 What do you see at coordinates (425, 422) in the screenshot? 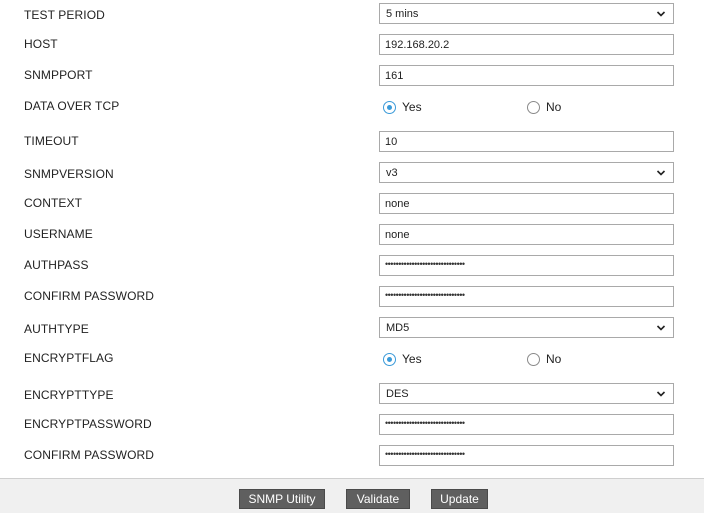
I see `encryptpassword-masked-value: ••••••••••••••••••••••••••••••` at bounding box center [425, 422].